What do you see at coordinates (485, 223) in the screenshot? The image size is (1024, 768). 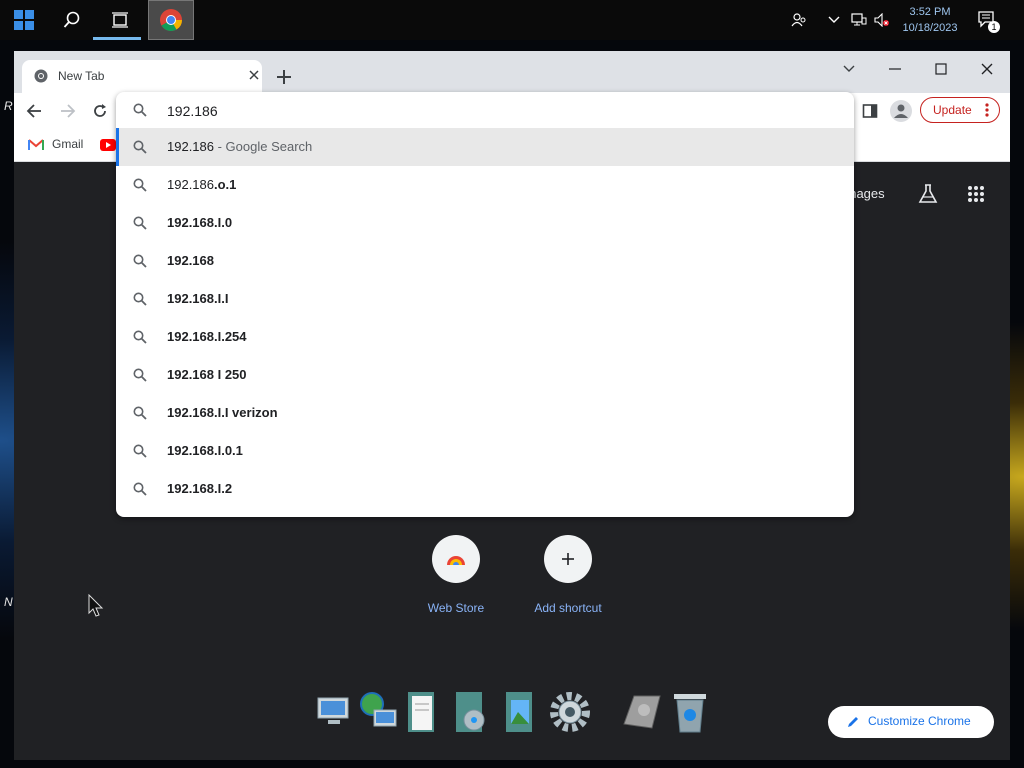 I see `suggestion-item: 192.168.I.0` at bounding box center [485, 223].